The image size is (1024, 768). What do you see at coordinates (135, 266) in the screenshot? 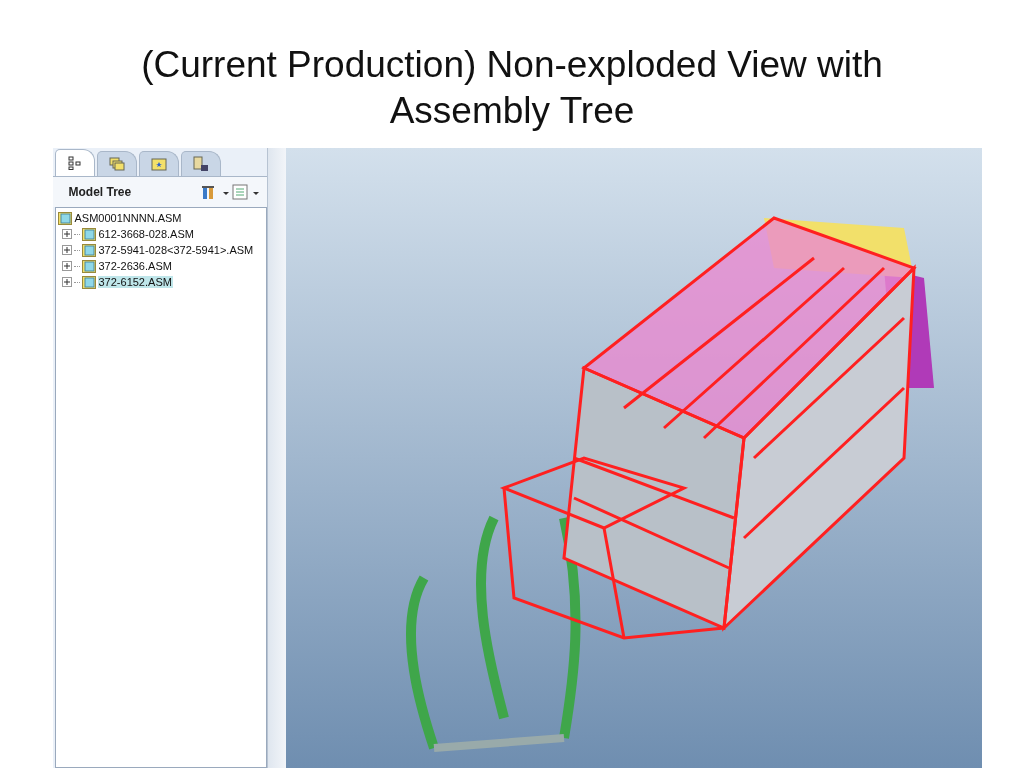
I see `tree-item: 372-2636.ASM` at bounding box center [135, 266].